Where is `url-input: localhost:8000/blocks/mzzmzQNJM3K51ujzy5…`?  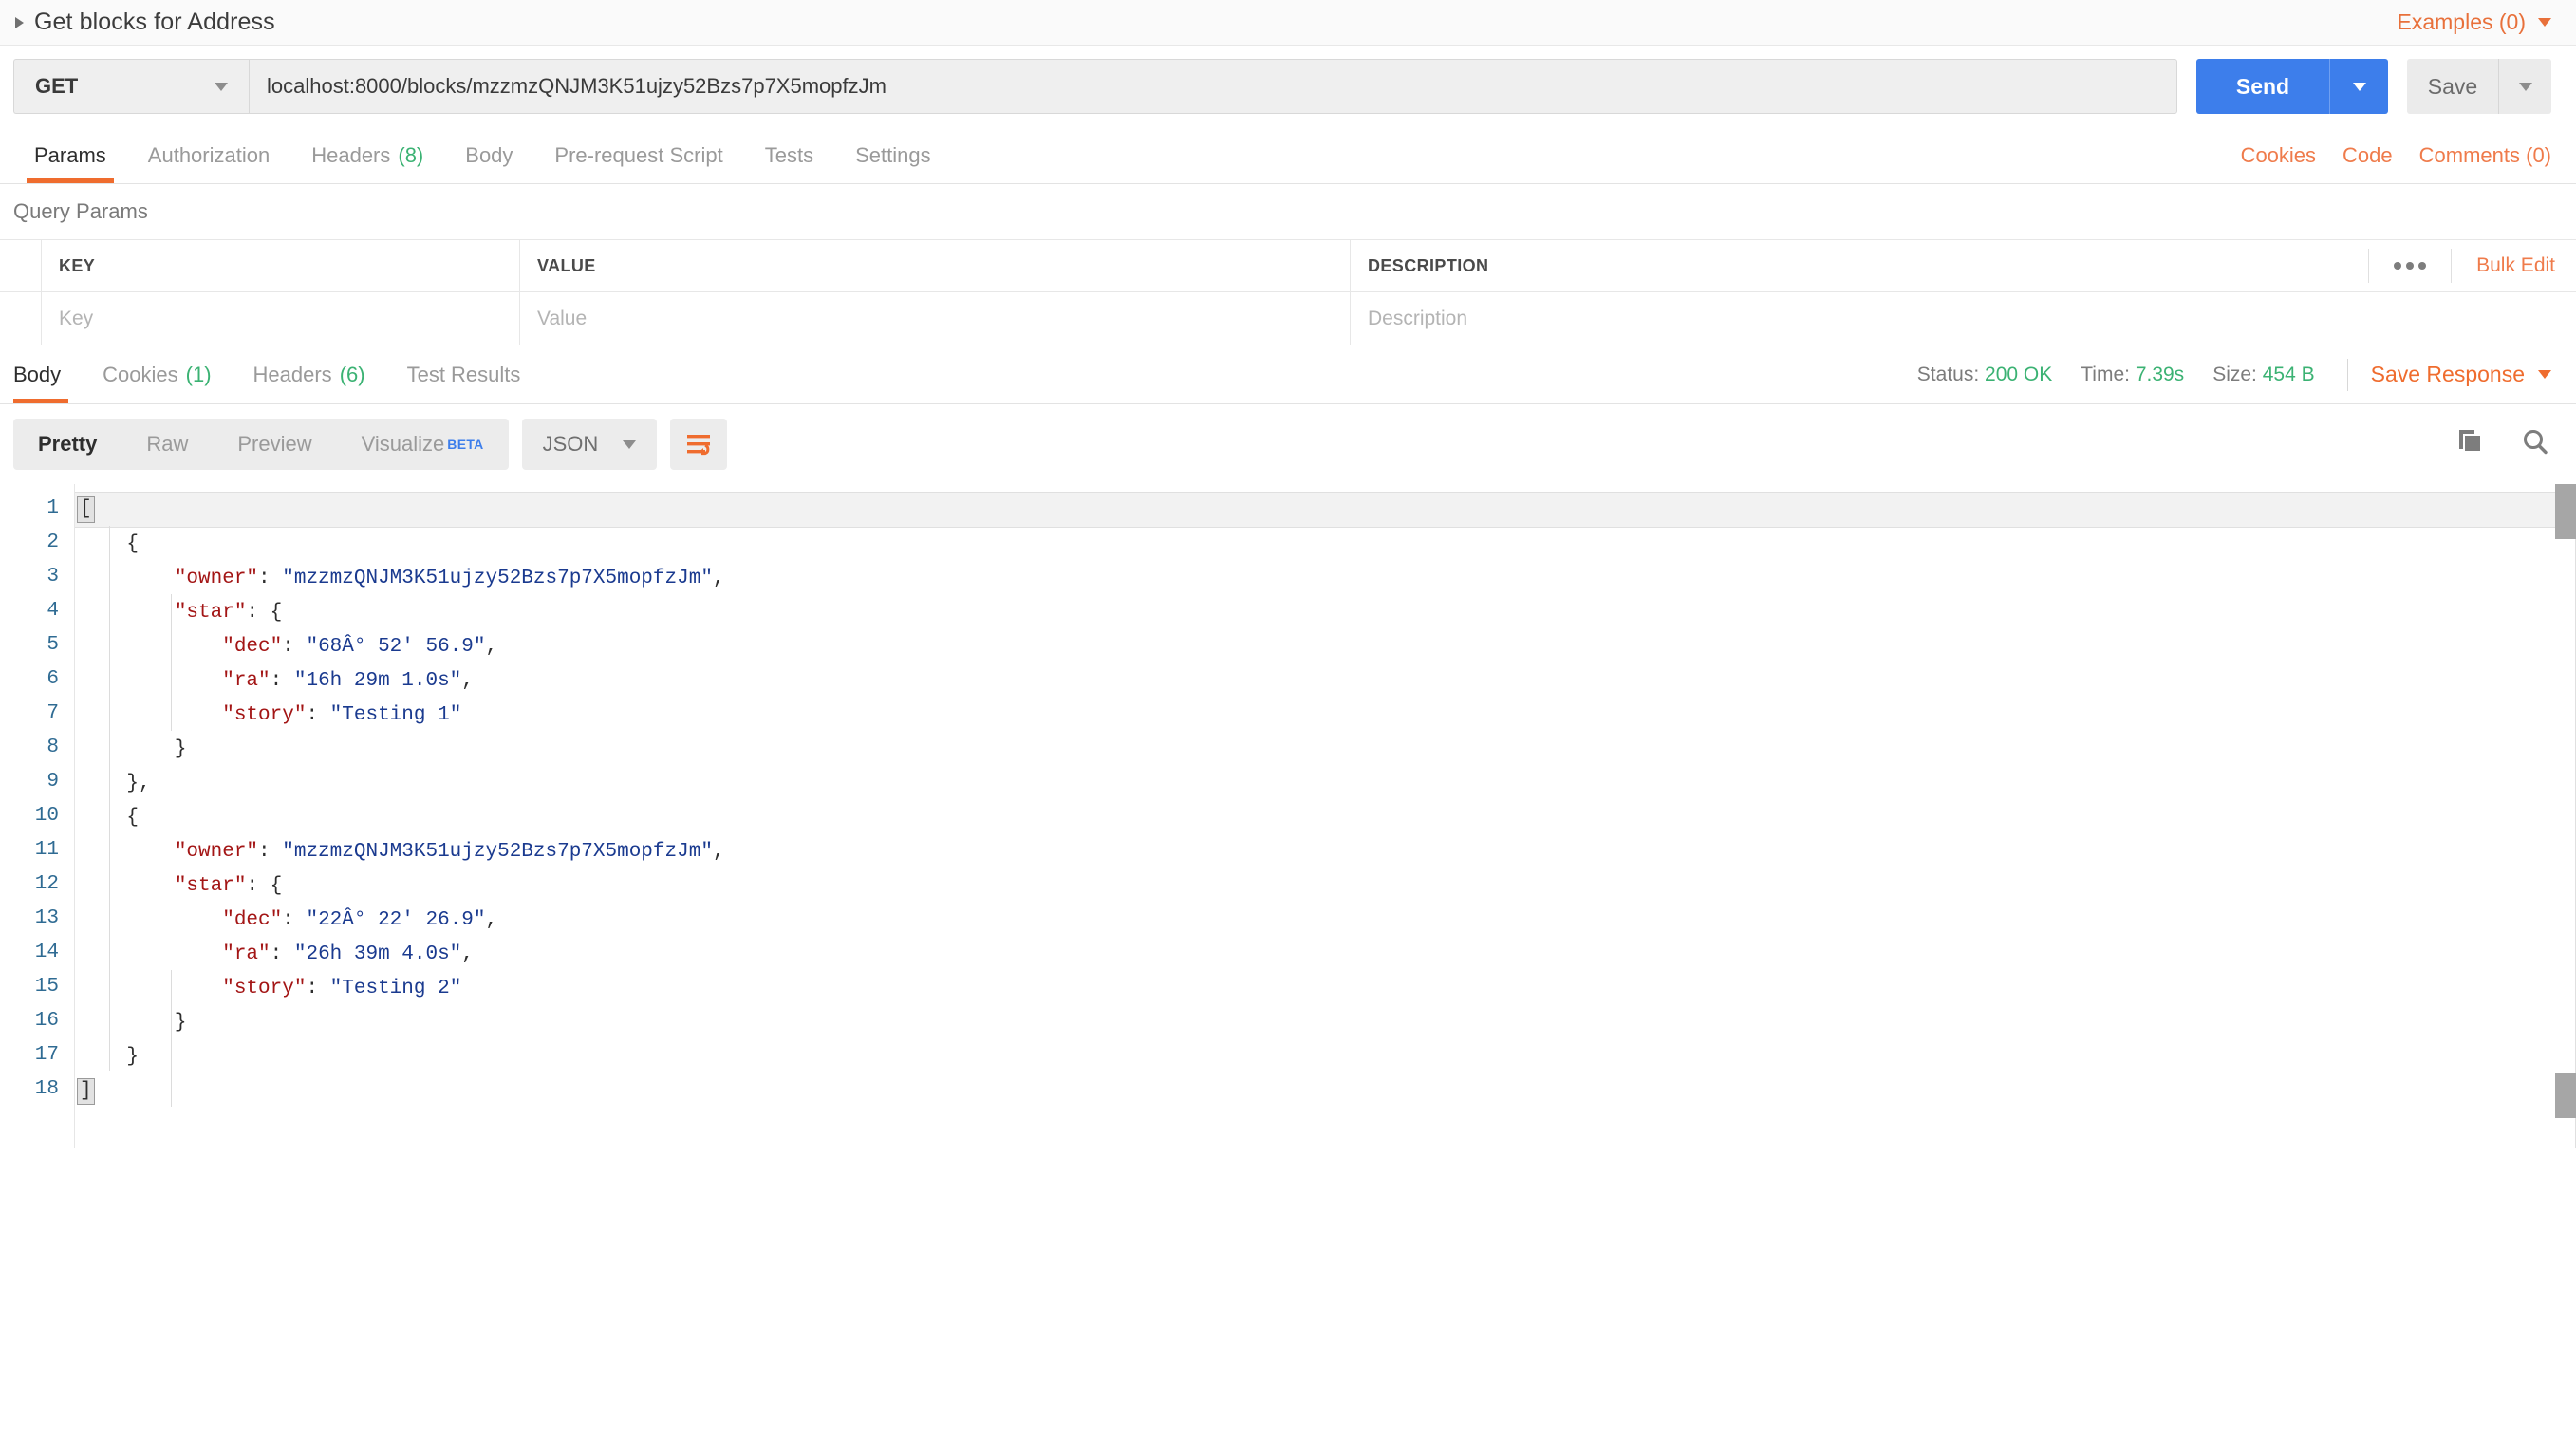 url-input: localhost:8000/blocks/mzzmzQNJM3K51ujzy5… is located at coordinates (1213, 86).